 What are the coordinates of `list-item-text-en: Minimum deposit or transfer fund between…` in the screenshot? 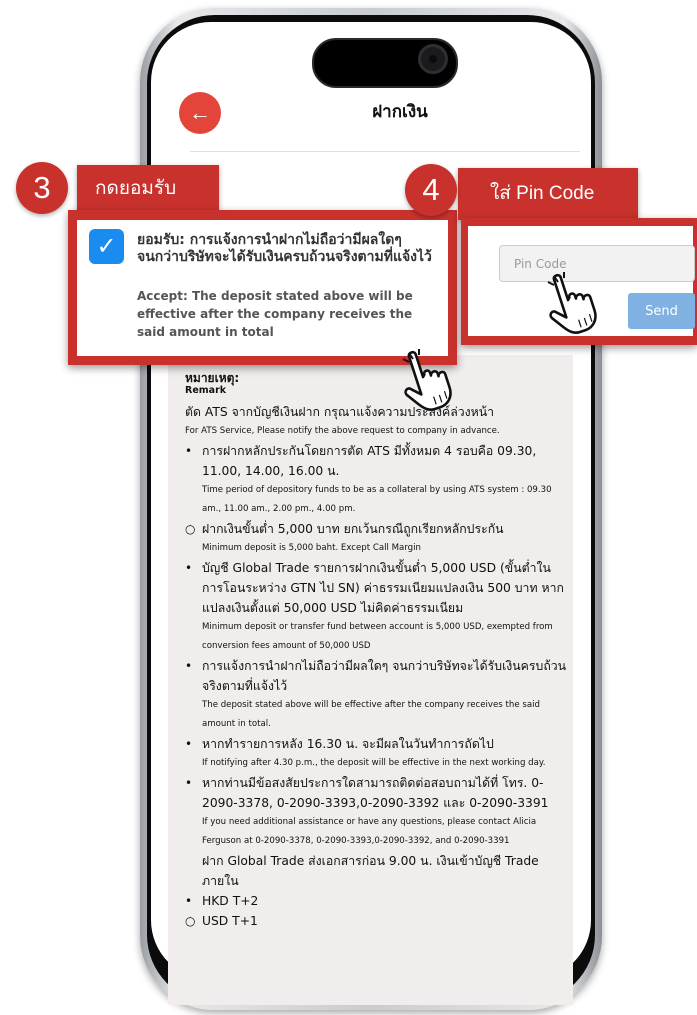 It's located at (377, 636).